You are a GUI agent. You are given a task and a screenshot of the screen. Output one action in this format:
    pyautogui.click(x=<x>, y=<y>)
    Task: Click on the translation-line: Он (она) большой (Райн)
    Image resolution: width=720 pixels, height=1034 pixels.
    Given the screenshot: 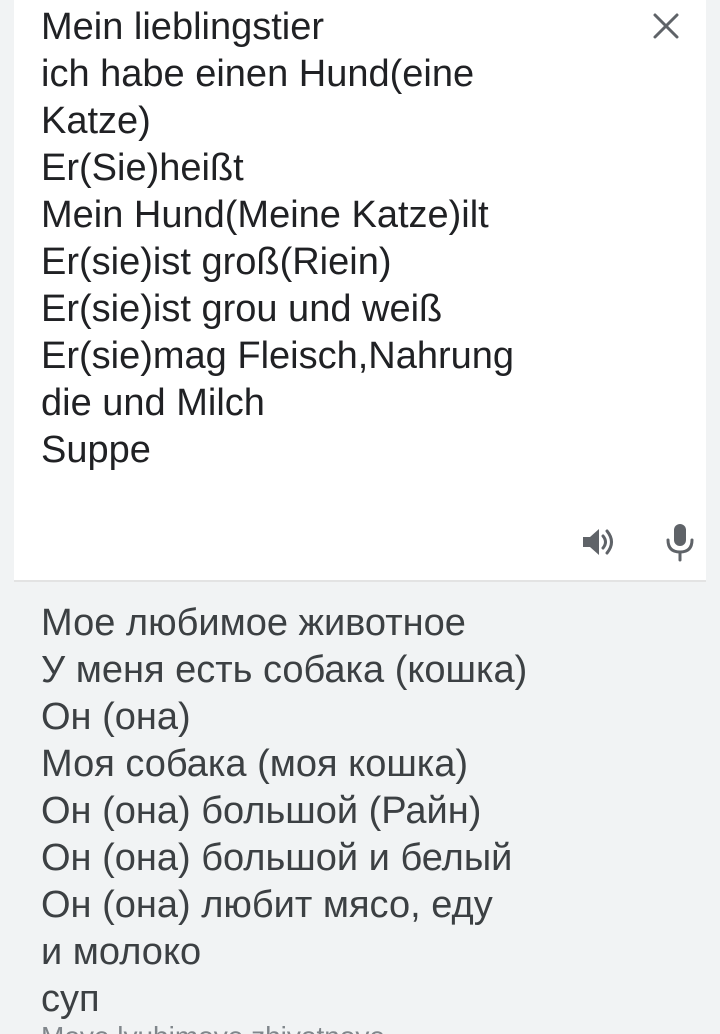 What is the action you would take?
    pyautogui.click(x=261, y=811)
    